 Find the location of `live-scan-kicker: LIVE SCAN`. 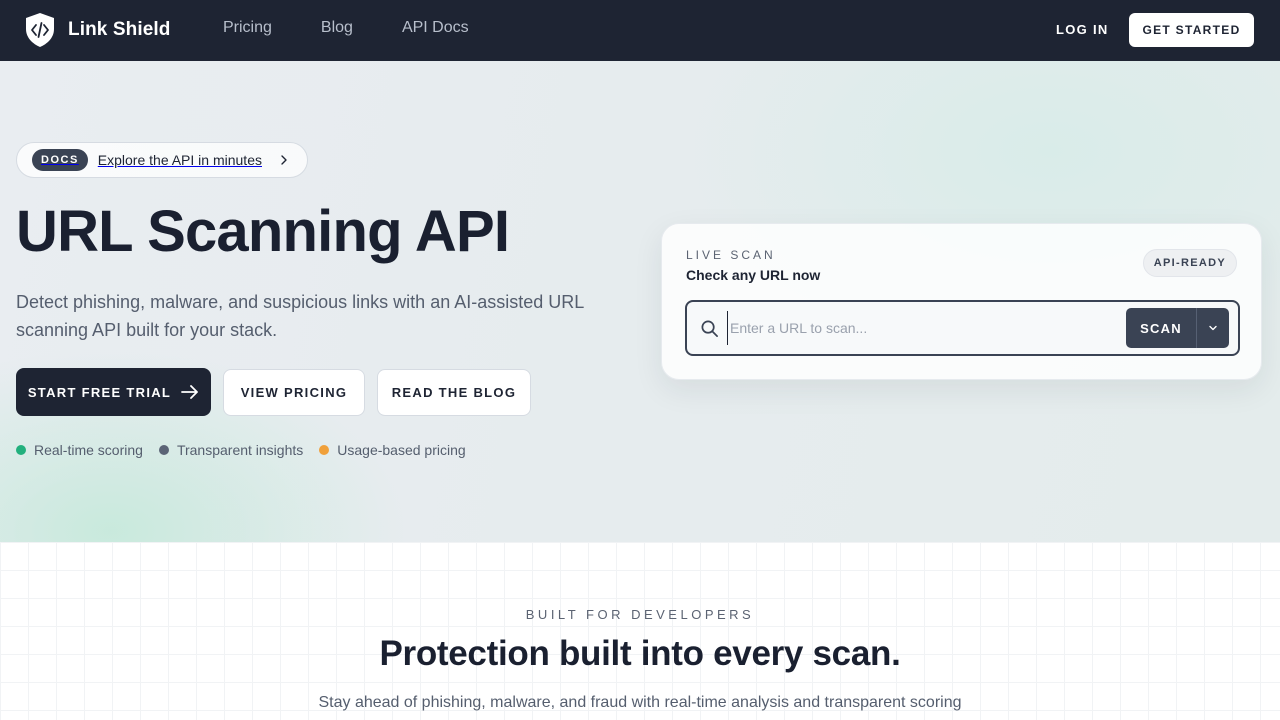

live-scan-kicker: LIVE SCAN is located at coordinates (731, 255).